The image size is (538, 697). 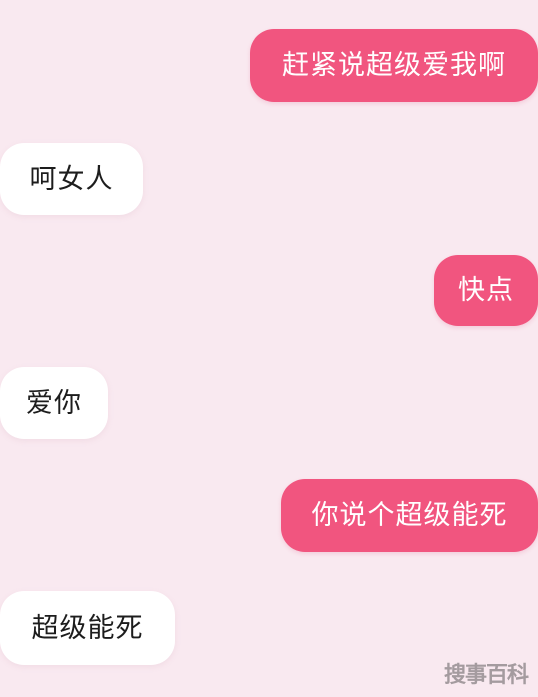 What do you see at coordinates (54, 403) in the screenshot?
I see `incoming-message-bubble: 爱你` at bounding box center [54, 403].